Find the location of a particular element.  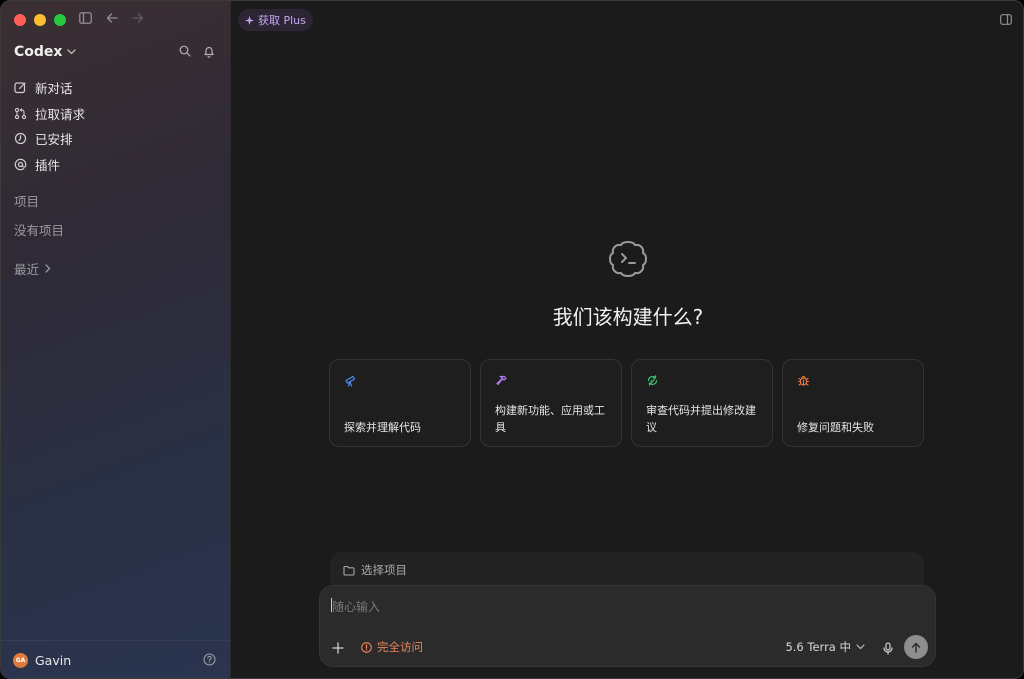

microphone-icon is located at coordinates (888, 648).